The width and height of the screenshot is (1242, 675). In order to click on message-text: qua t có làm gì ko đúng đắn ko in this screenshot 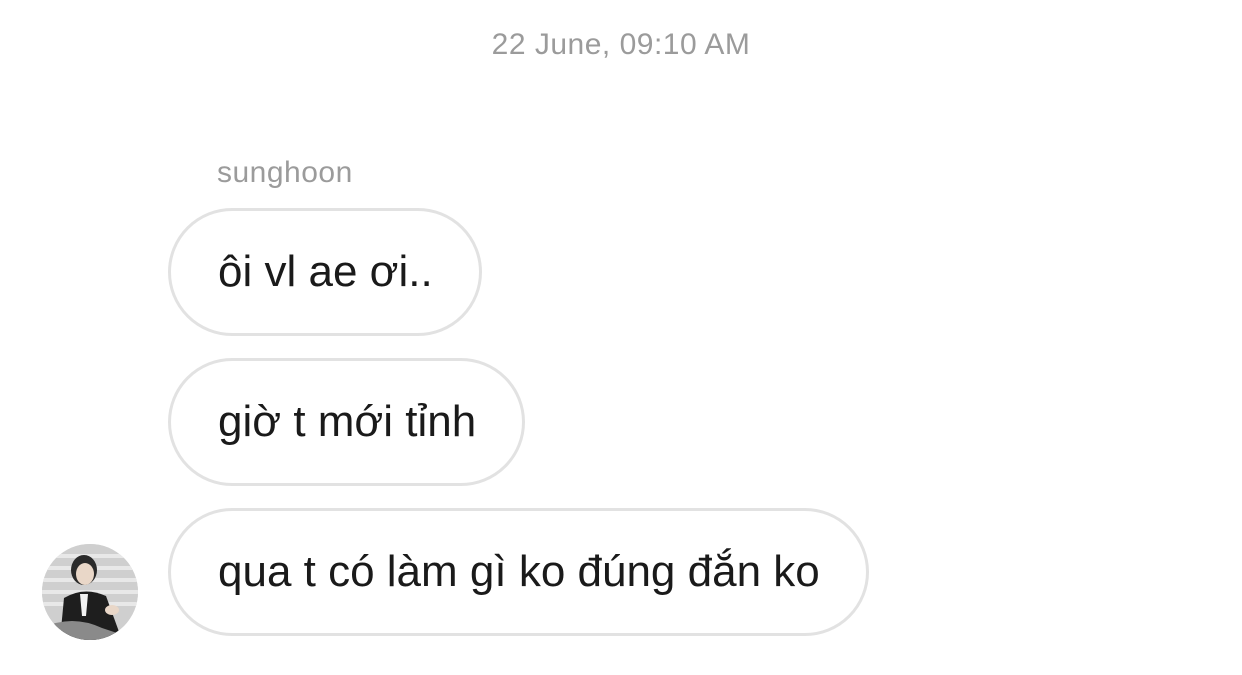, I will do `click(519, 571)`.